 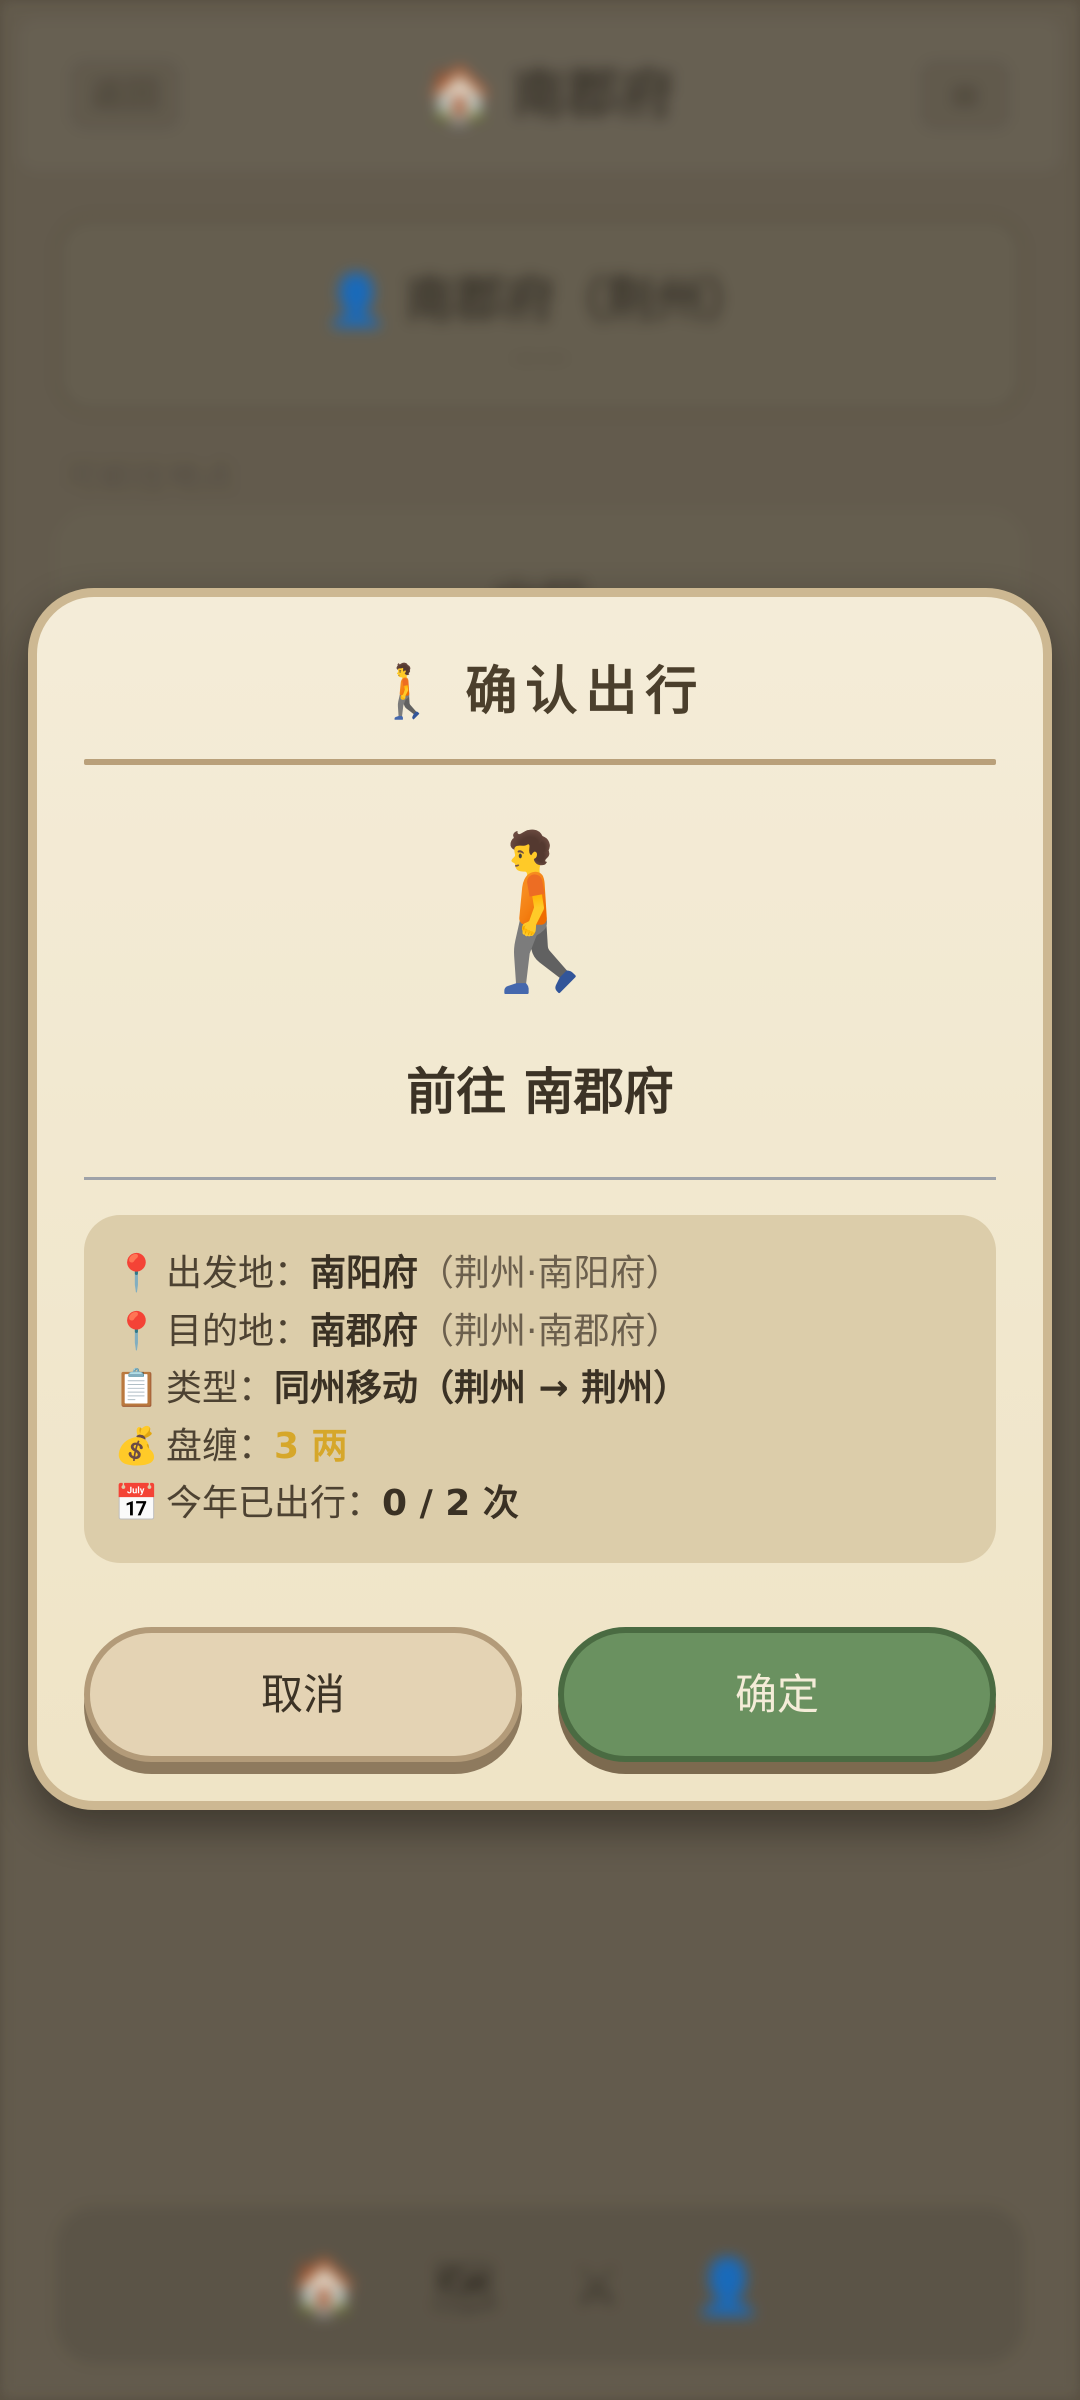 I want to click on content-divider, so click(x=540, y=1178).